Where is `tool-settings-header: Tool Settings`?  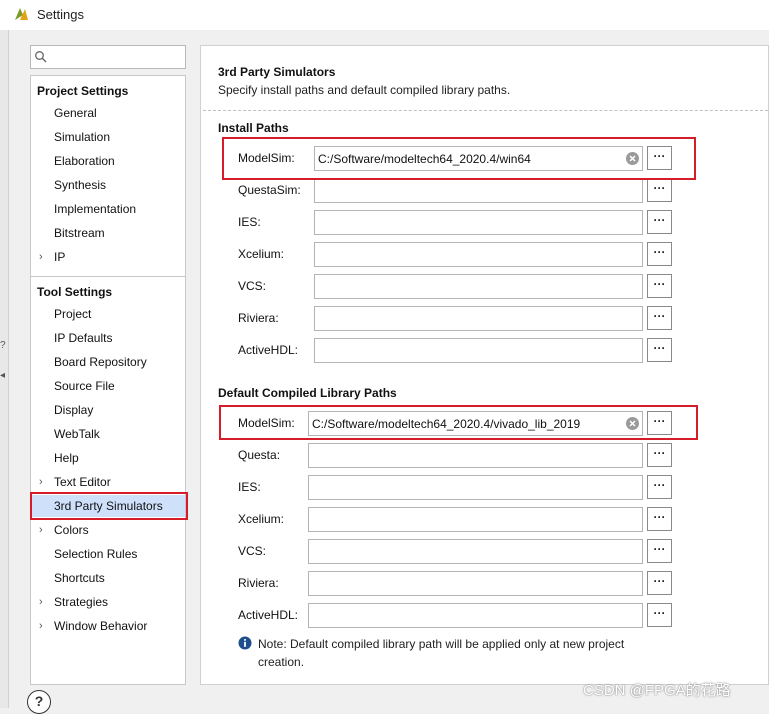
tool-settings-header: Tool Settings is located at coordinates (75, 292).